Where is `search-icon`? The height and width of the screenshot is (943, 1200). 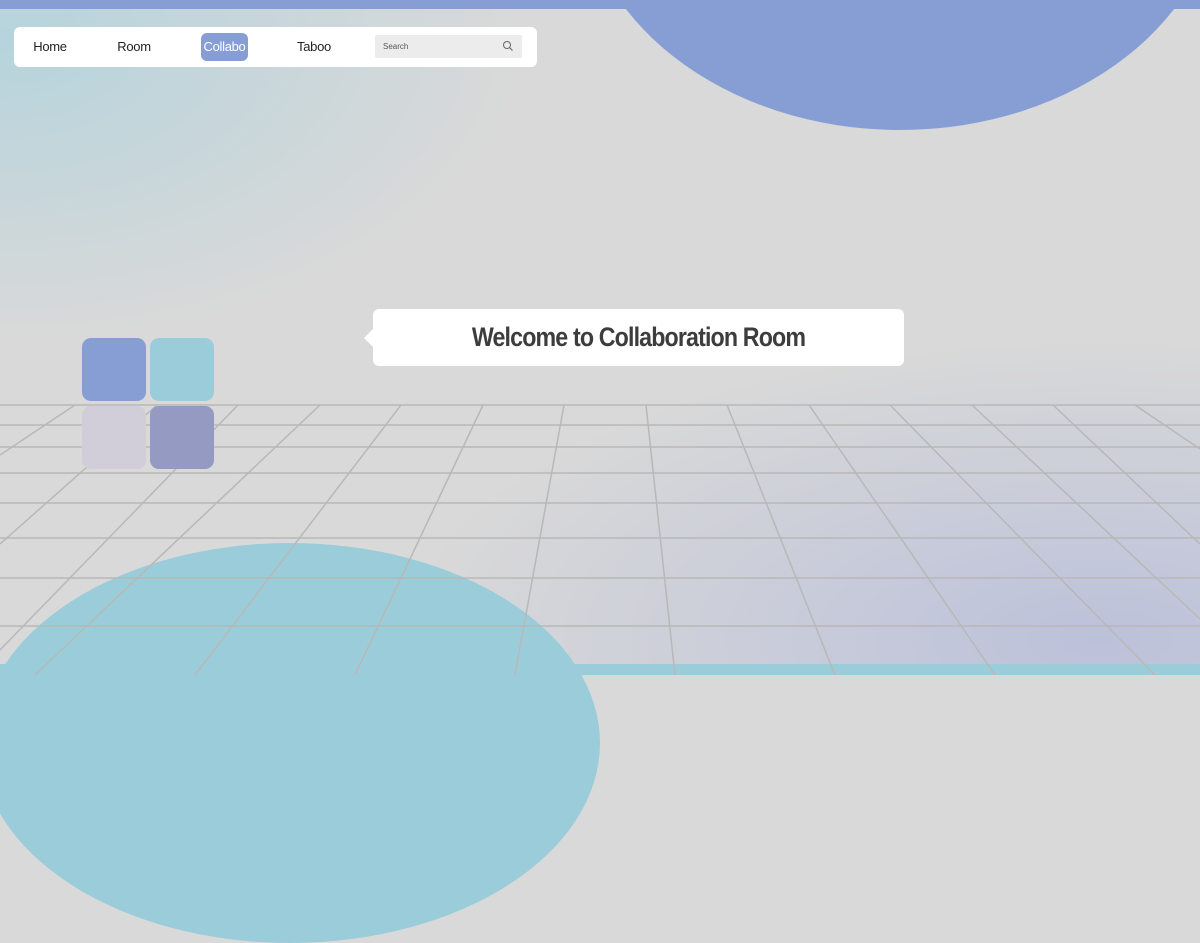 search-icon is located at coordinates (508, 46).